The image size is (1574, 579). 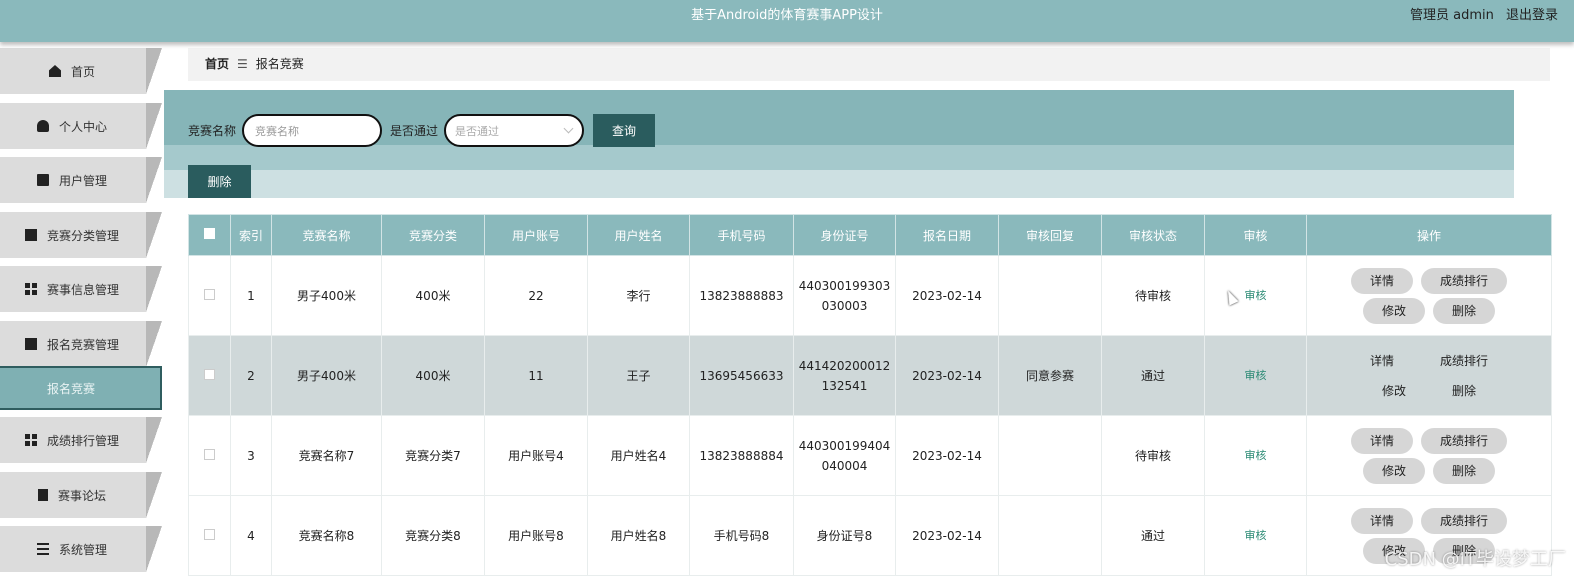 I want to click on select-all-checkbox, so click(x=209, y=233).